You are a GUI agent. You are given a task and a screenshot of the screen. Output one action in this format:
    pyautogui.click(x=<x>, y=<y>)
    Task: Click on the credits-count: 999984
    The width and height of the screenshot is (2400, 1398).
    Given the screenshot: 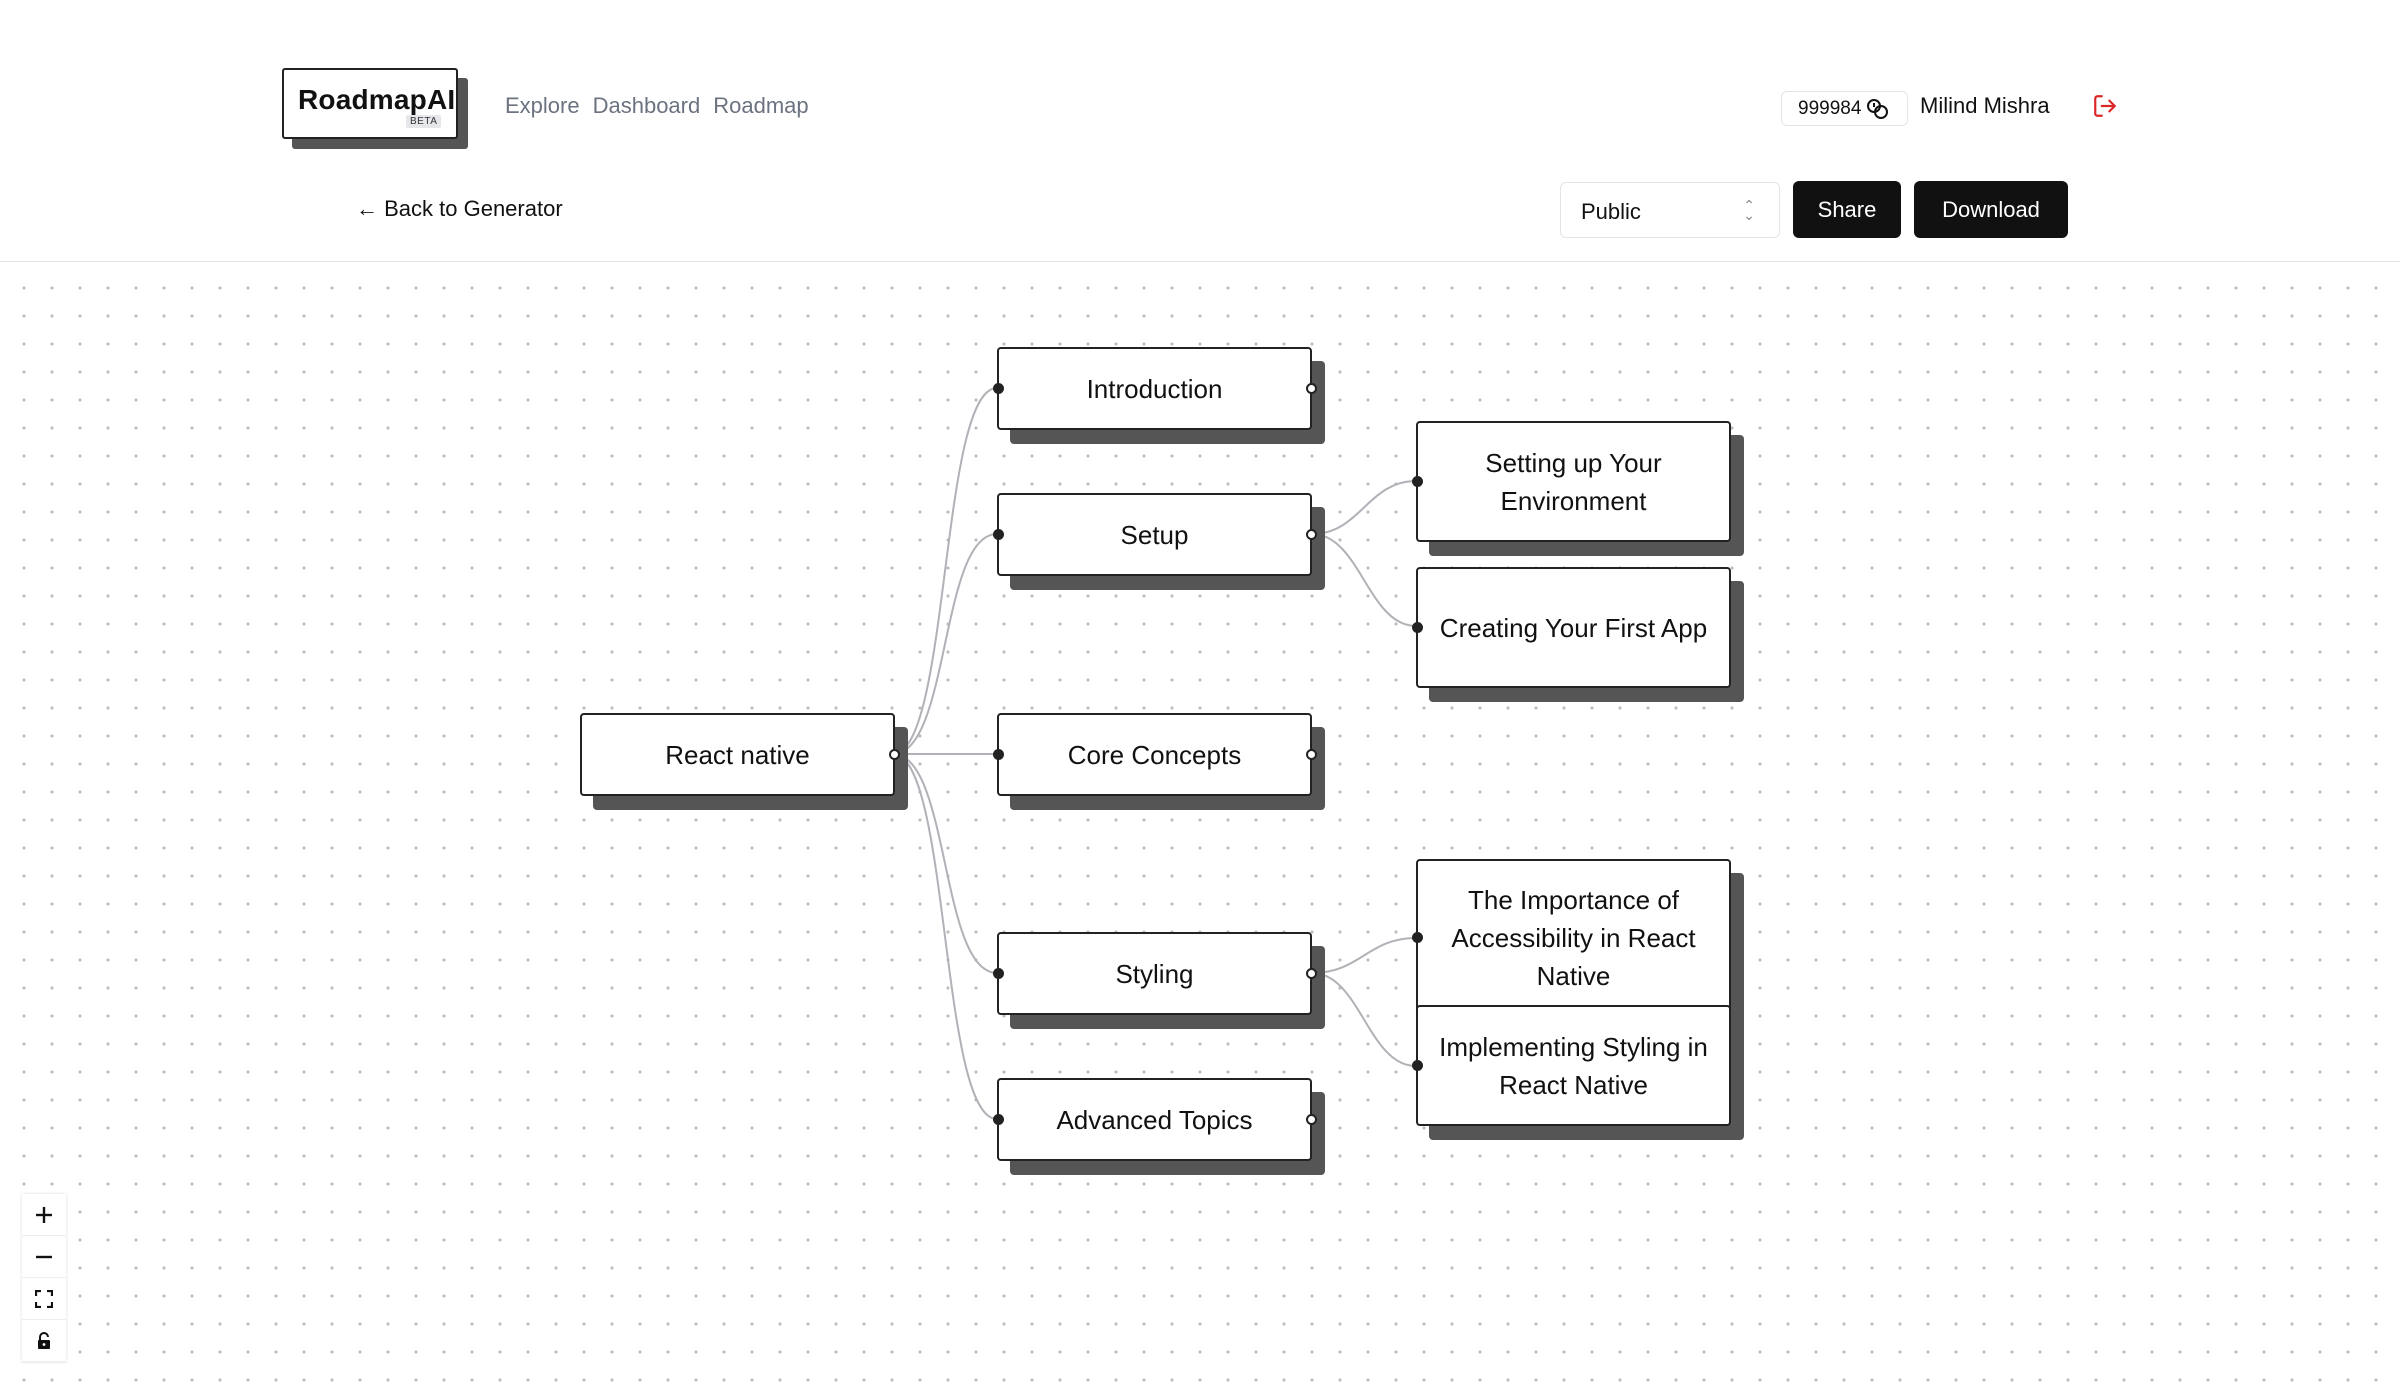 What is the action you would take?
    pyautogui.click(x=1830, y=108)
    